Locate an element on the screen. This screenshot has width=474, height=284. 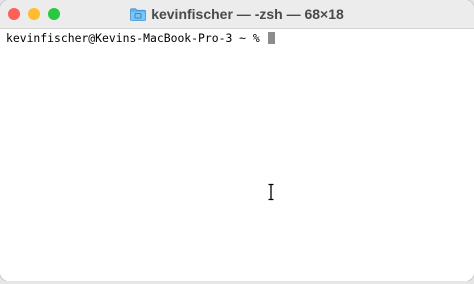
window-title-group: kevinfischer — -zsh — 68×18 is located at coordinates (237, 14).